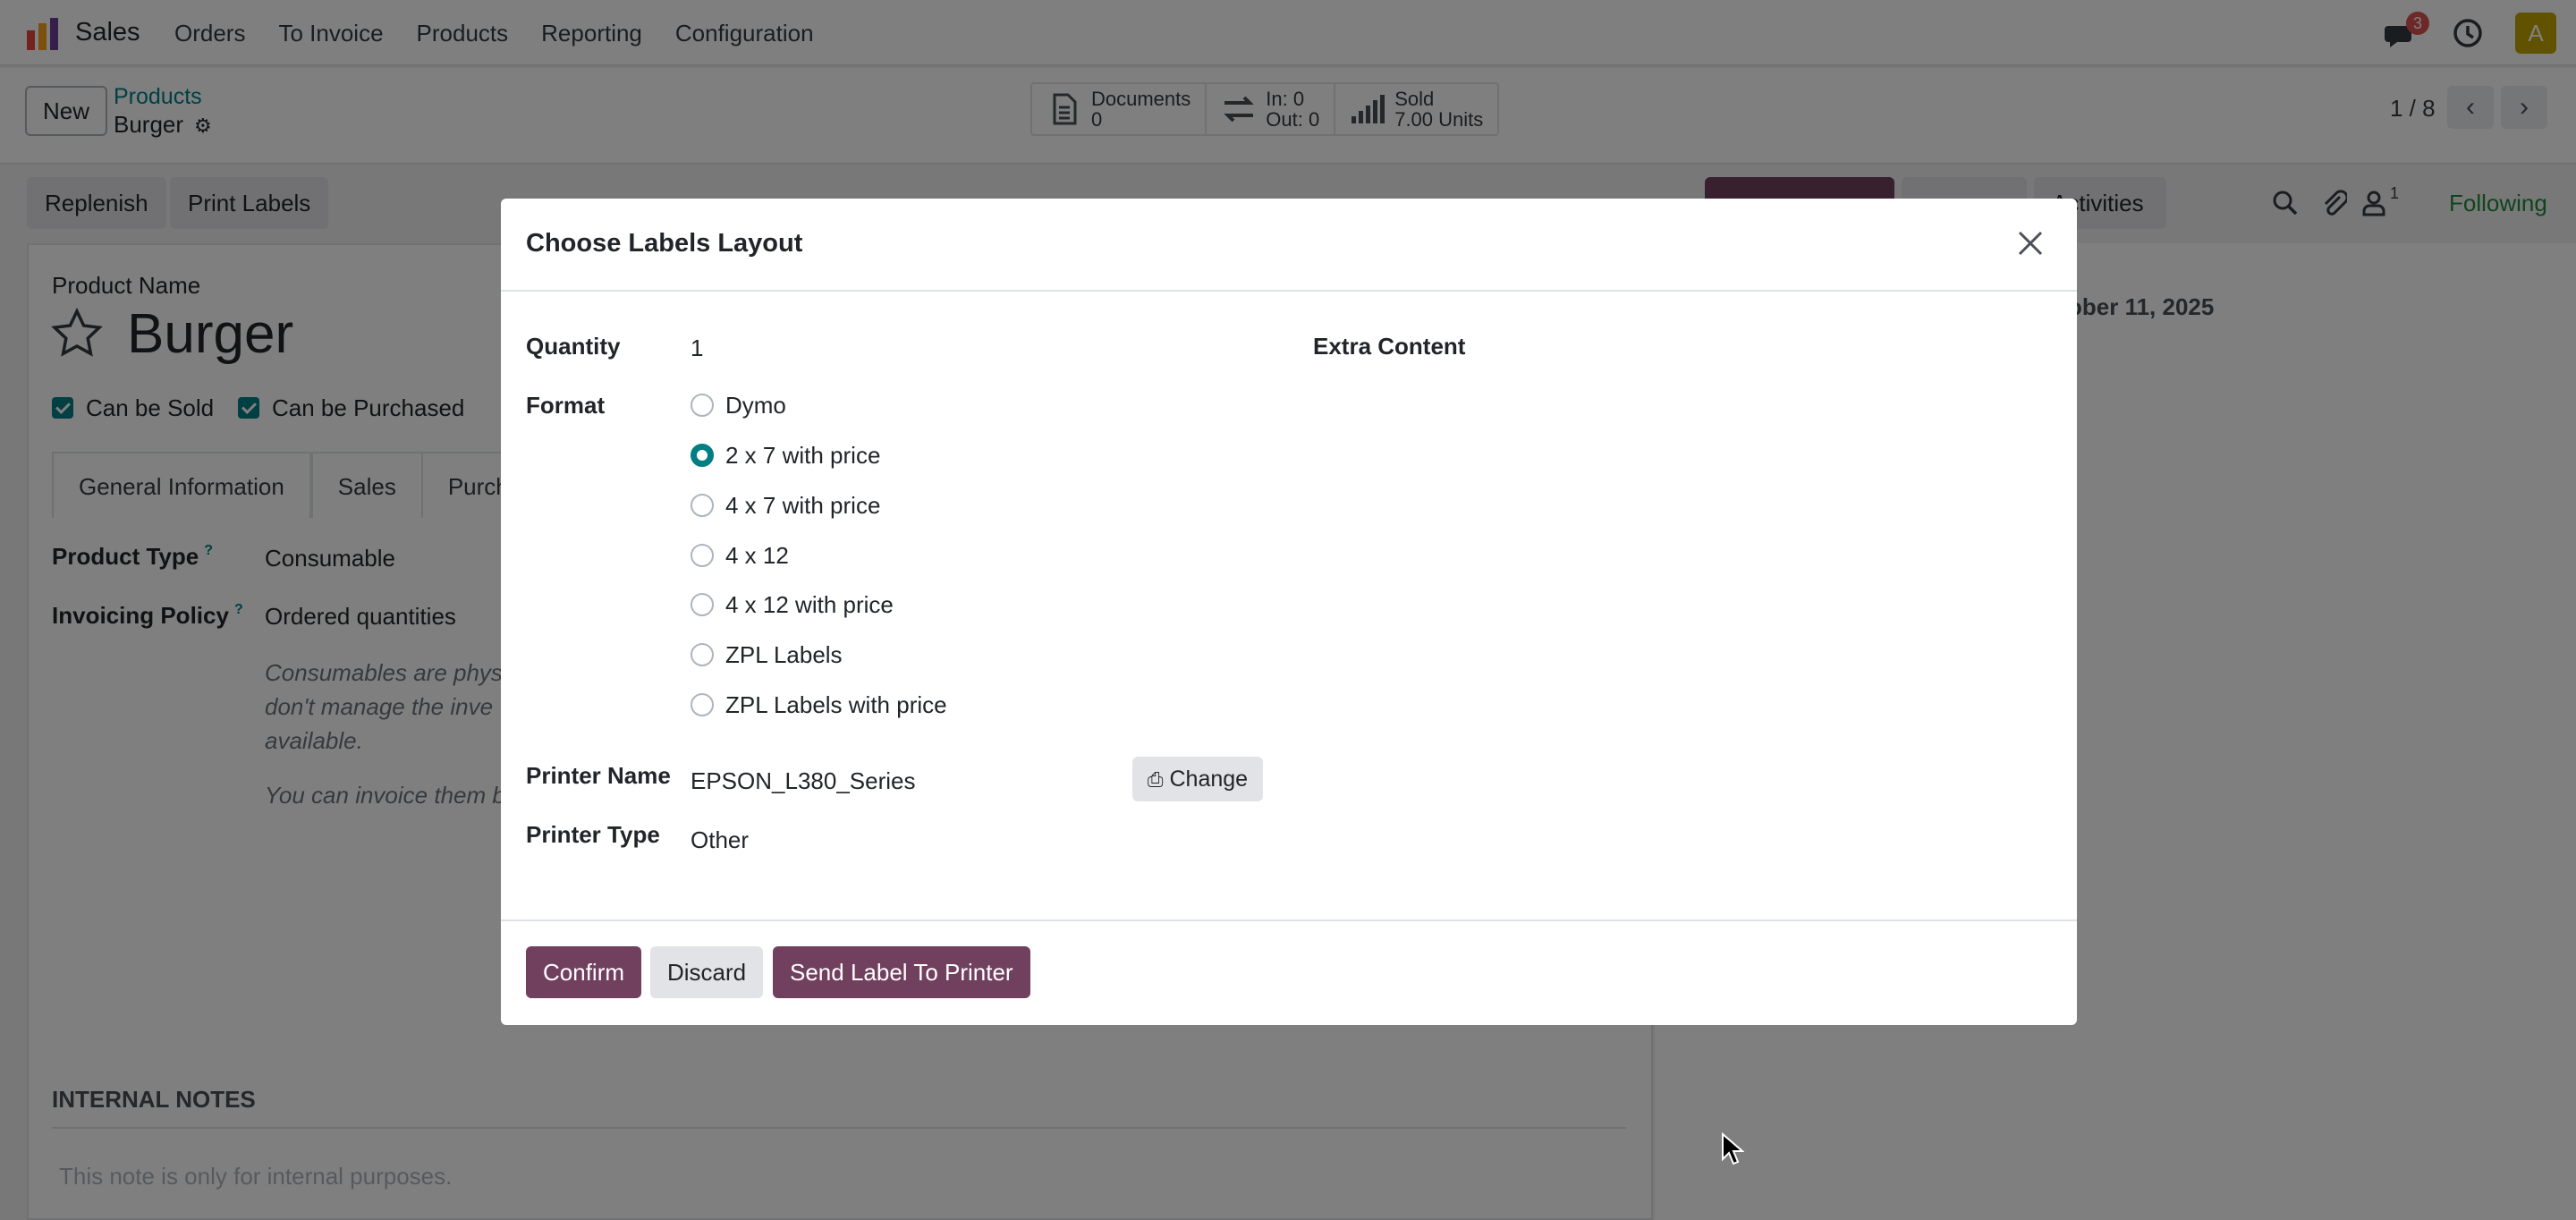  I want to click on format-radio-zpl-price, so click(702, 704).